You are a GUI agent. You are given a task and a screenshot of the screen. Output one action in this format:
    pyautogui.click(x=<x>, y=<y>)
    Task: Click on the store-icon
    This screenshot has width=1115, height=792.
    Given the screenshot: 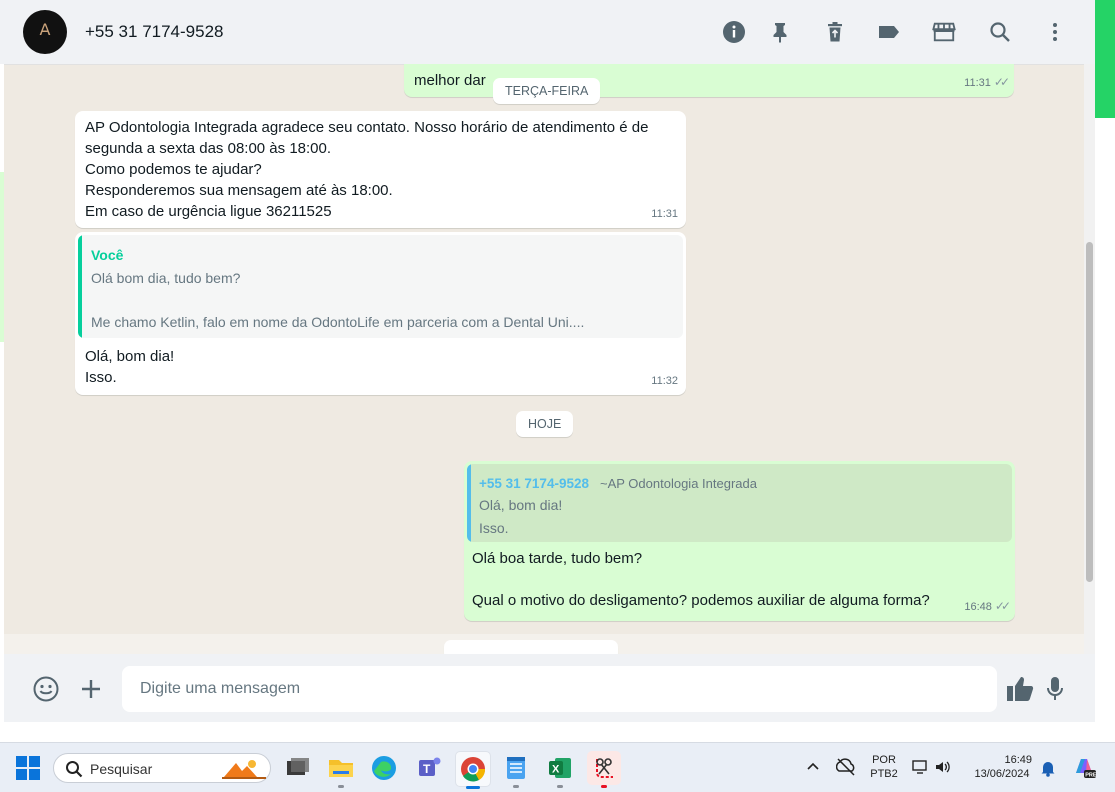 What is the action you would take?
    pyautogui.click(x=945, y=32)
    